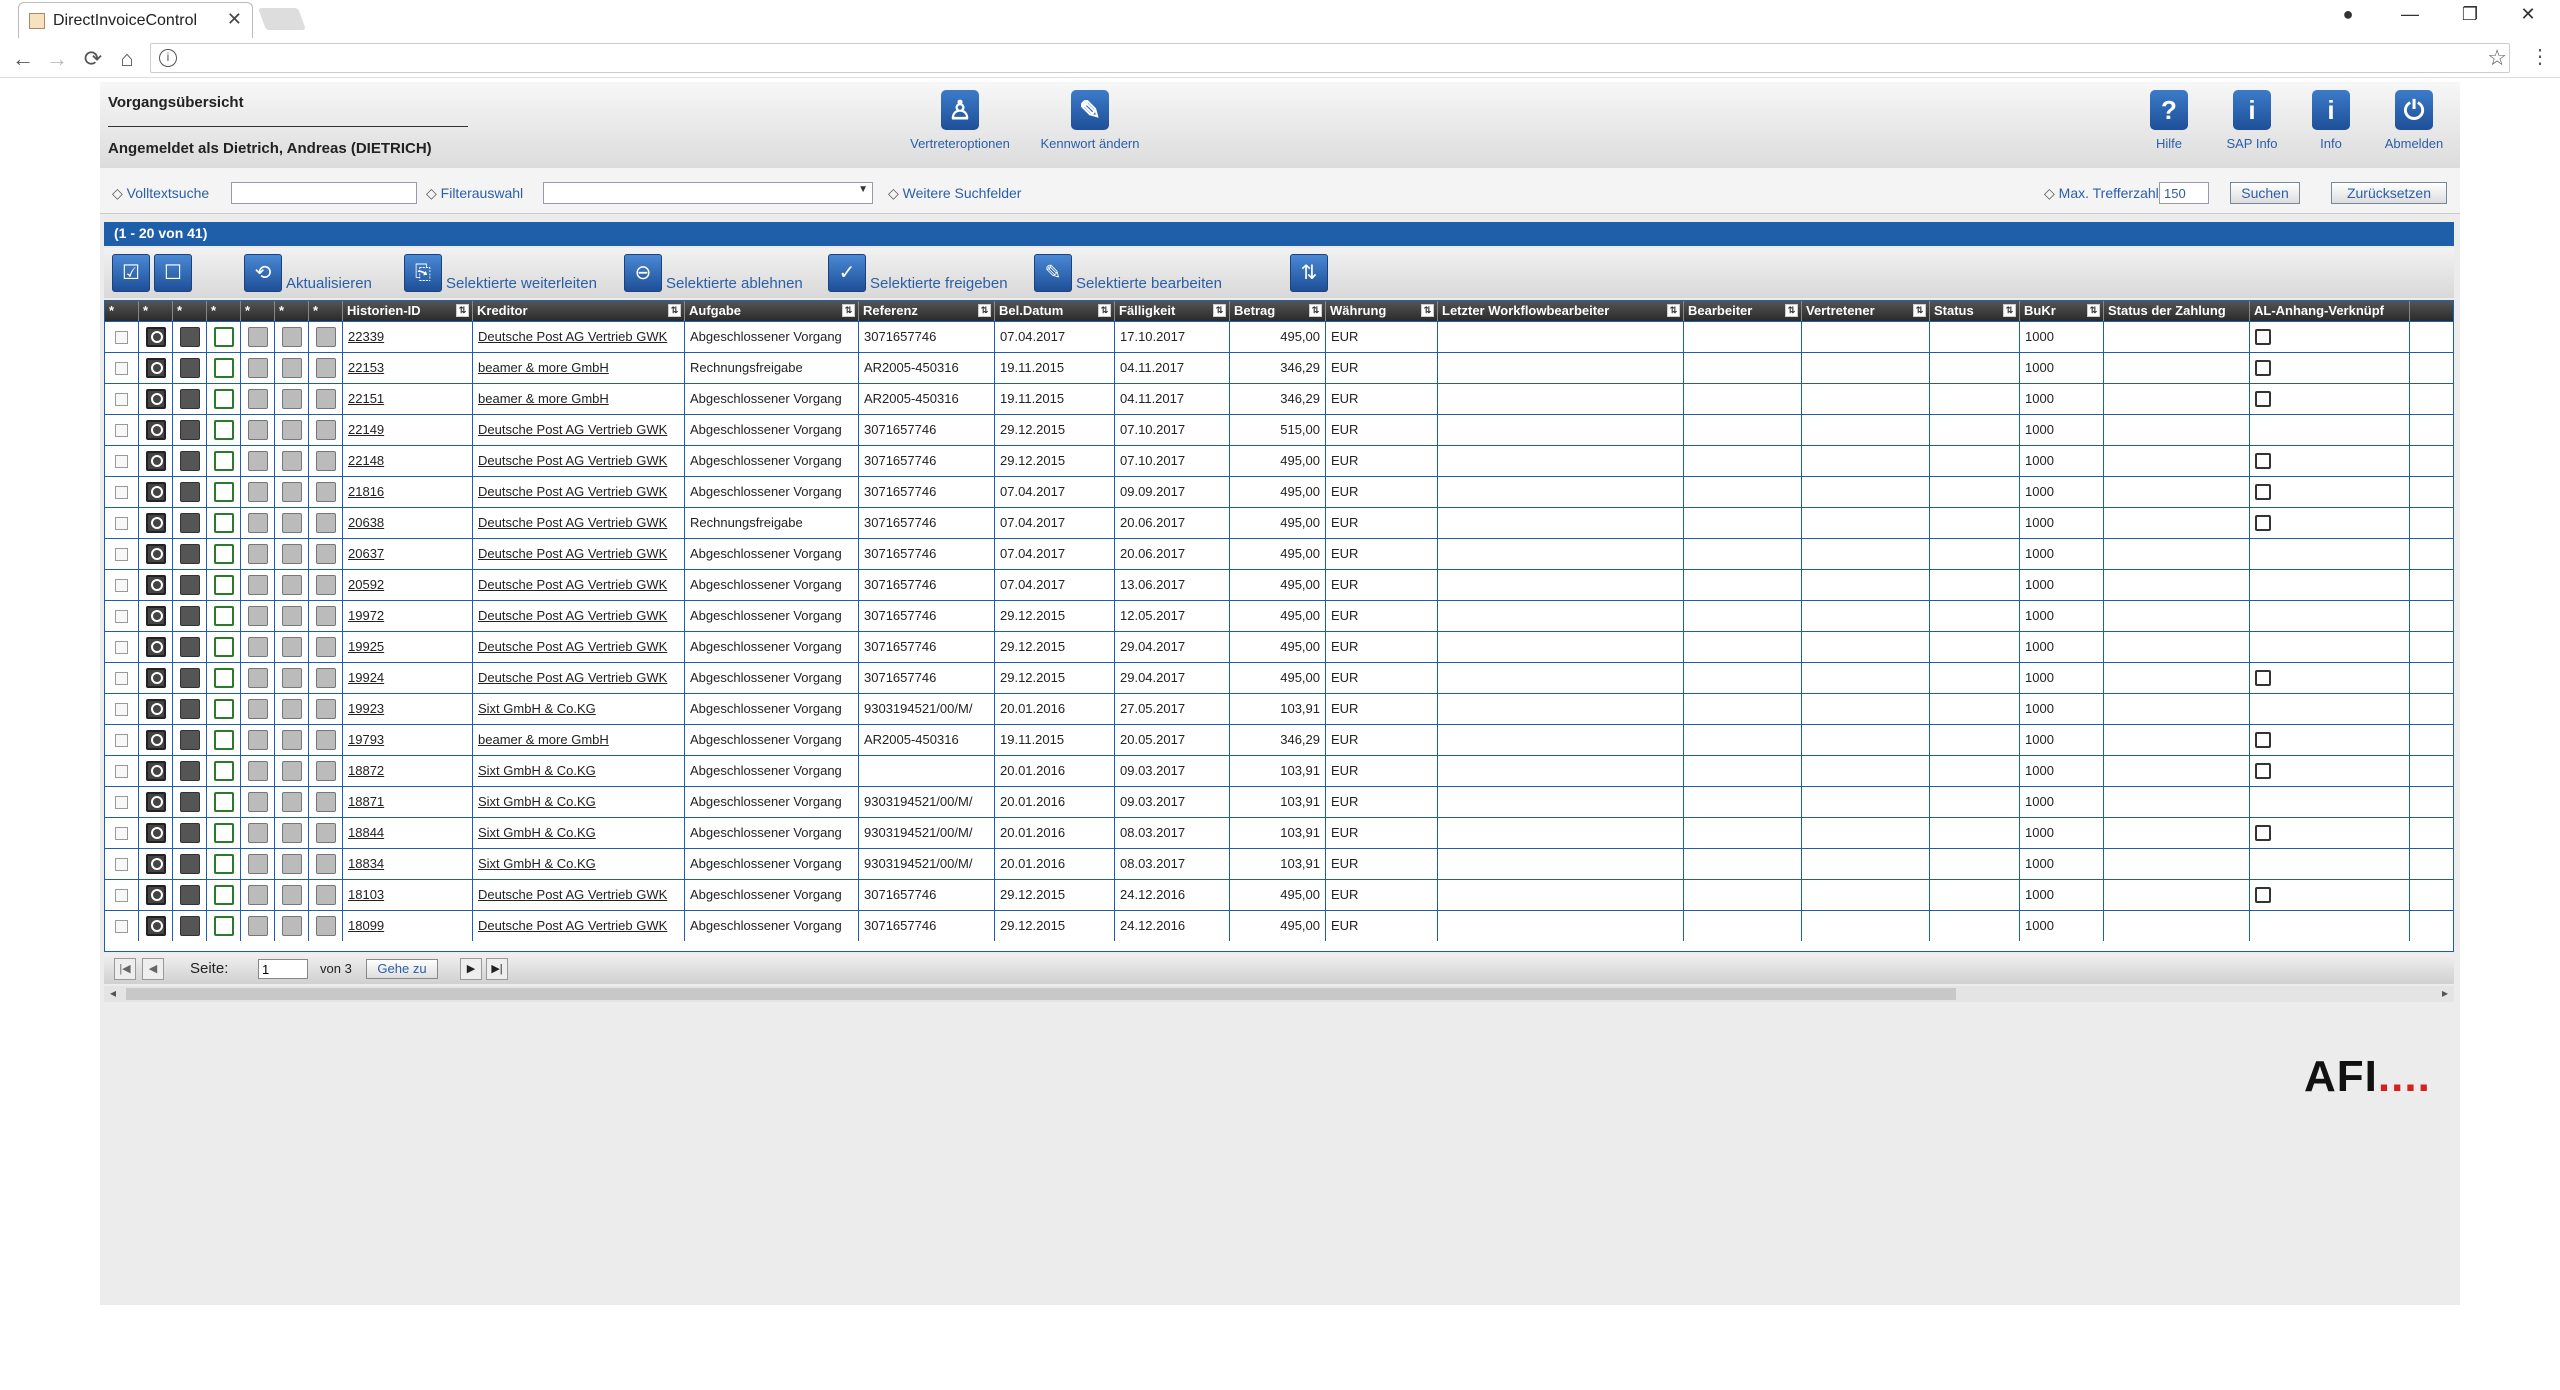 The image size is (2560, 1390). Describe the element at coordinates (127, 59) in the screenshot. I see `home-icon: ⌂` at that location.